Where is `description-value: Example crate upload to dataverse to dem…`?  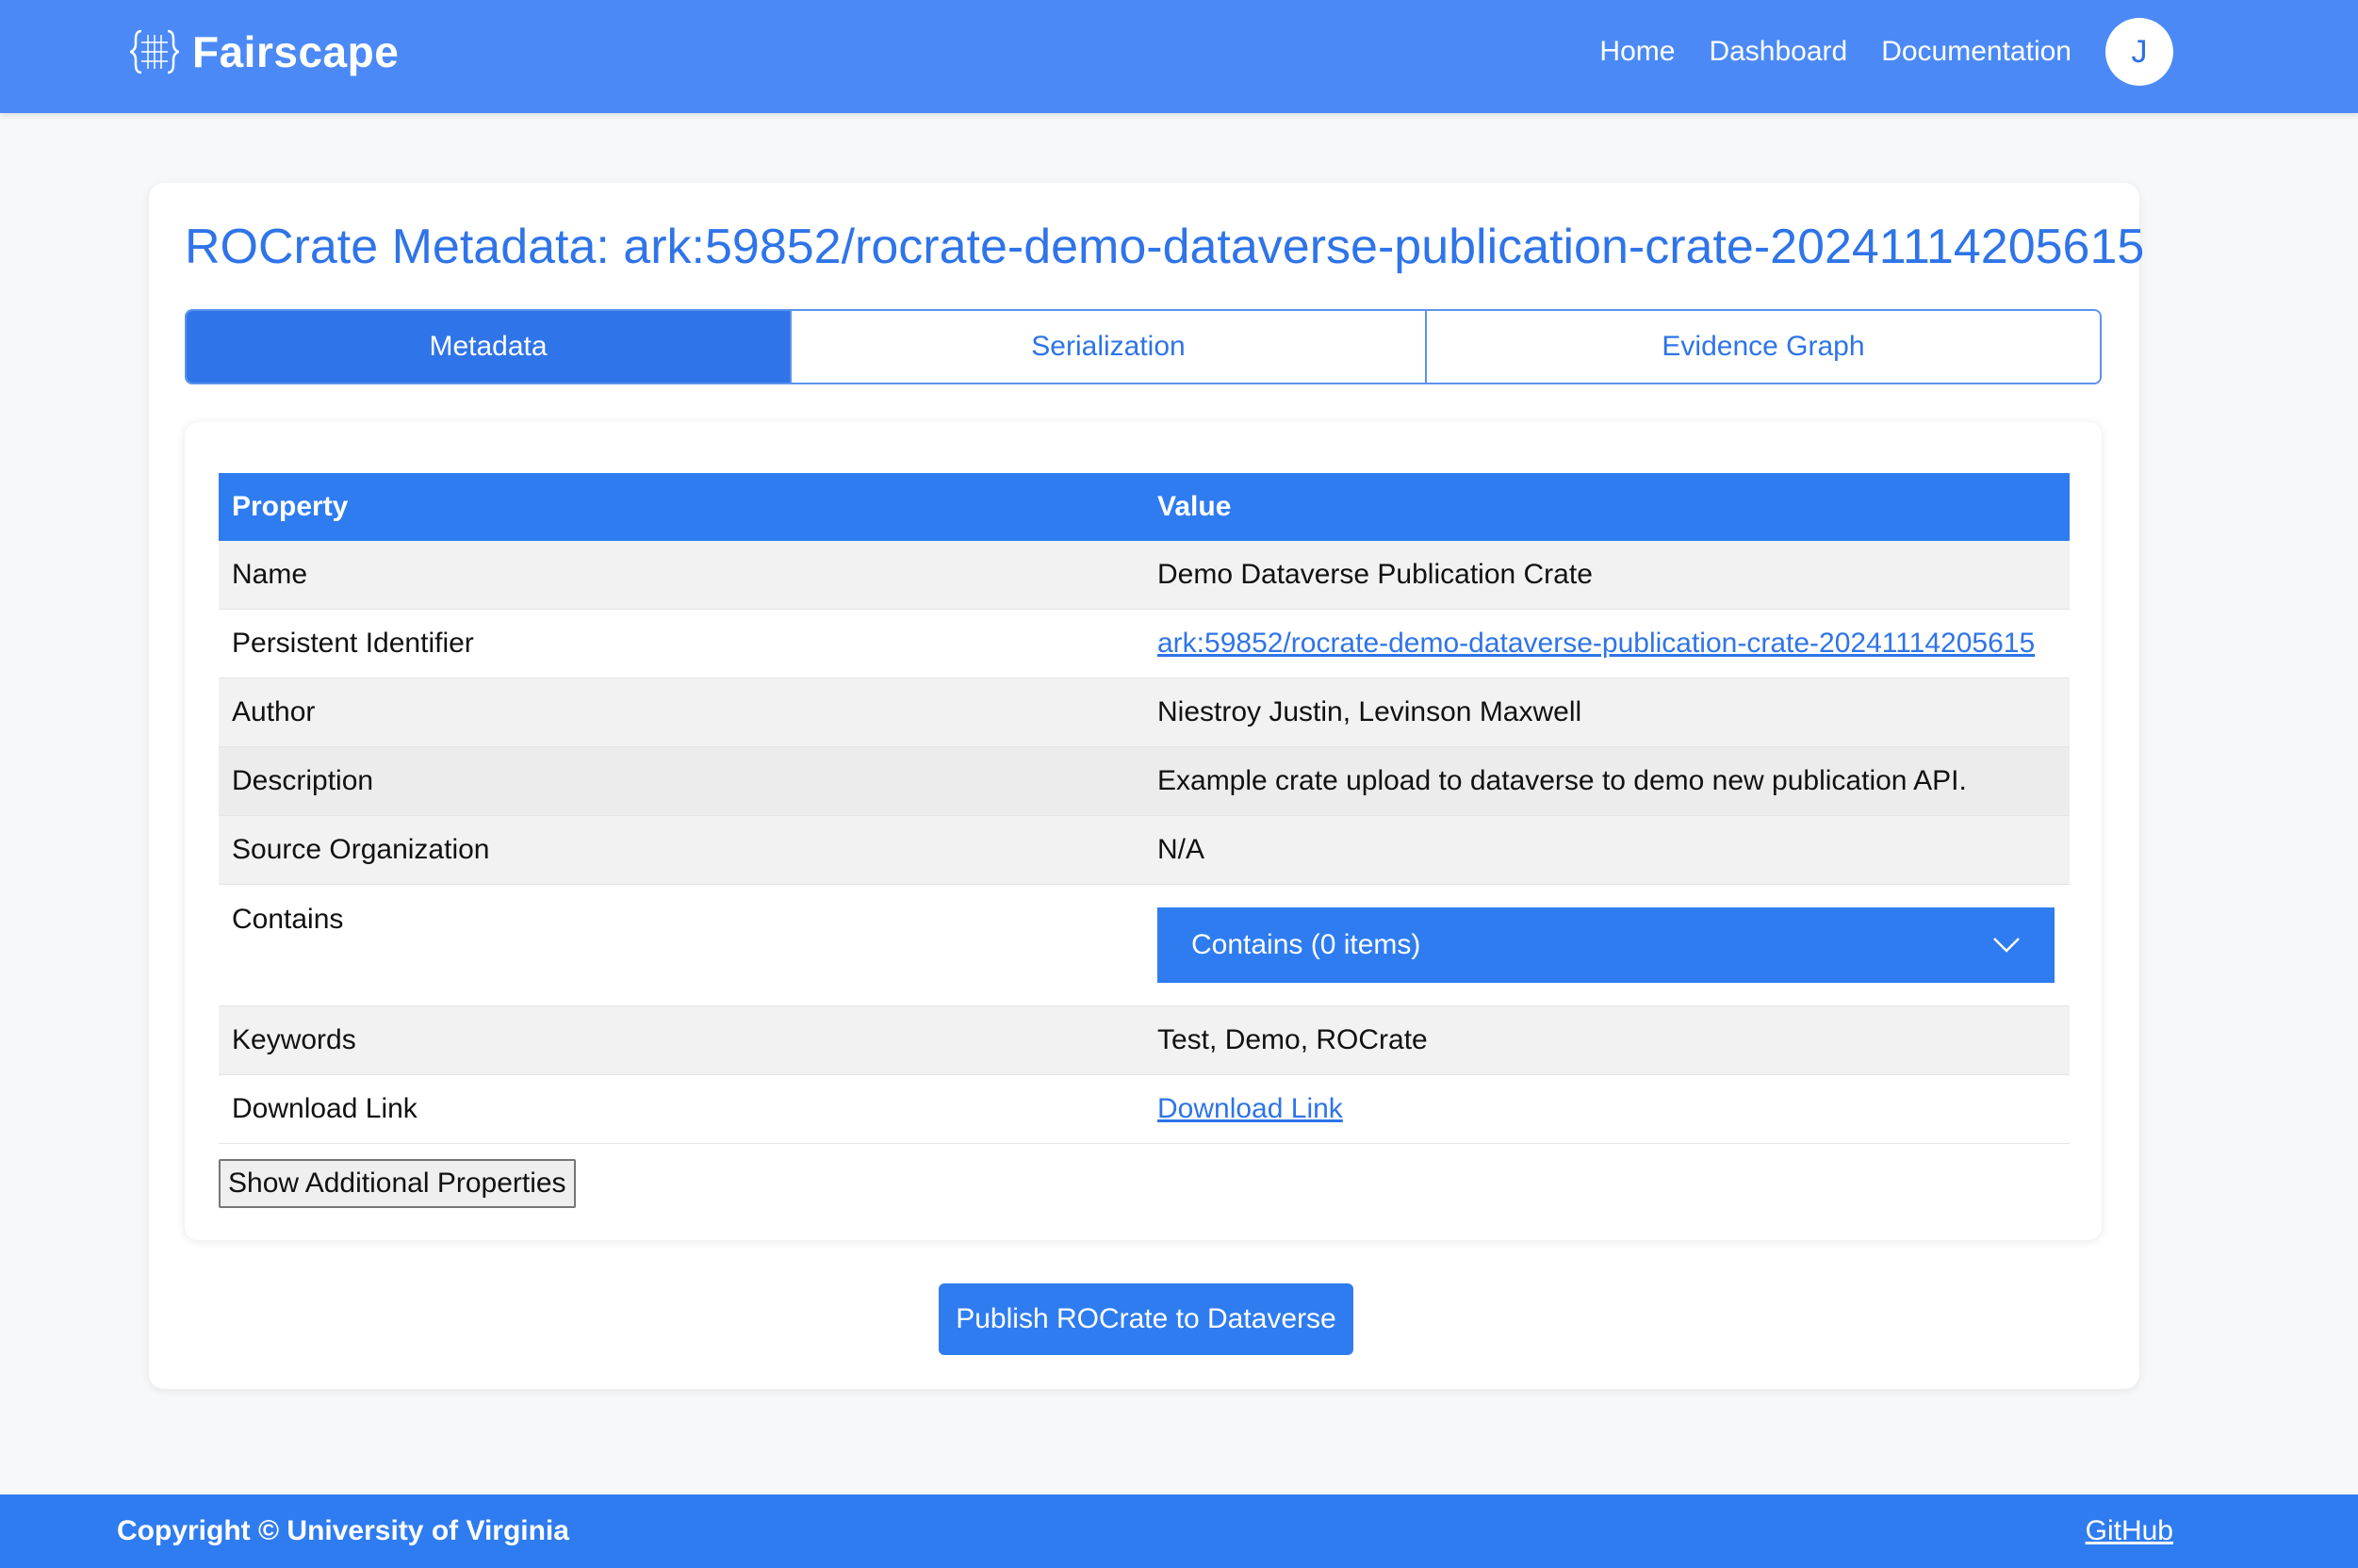 description-value: Example crate upload to dataverse to dem… is located at coordinates (1607, 781).